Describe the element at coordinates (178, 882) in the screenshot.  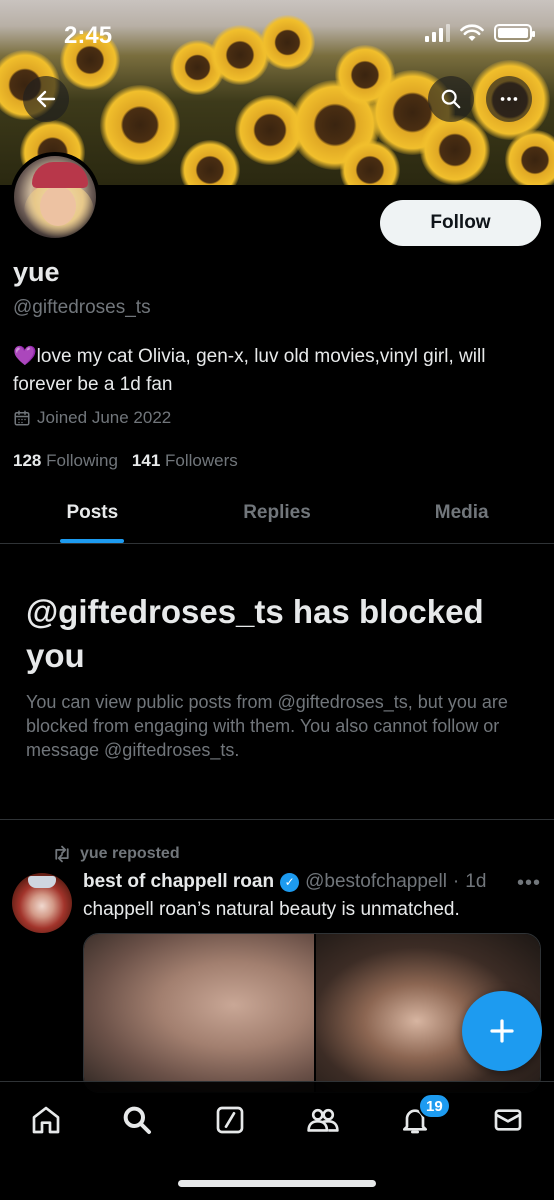
I see `post-author-name: best of chappell roan` at that location.